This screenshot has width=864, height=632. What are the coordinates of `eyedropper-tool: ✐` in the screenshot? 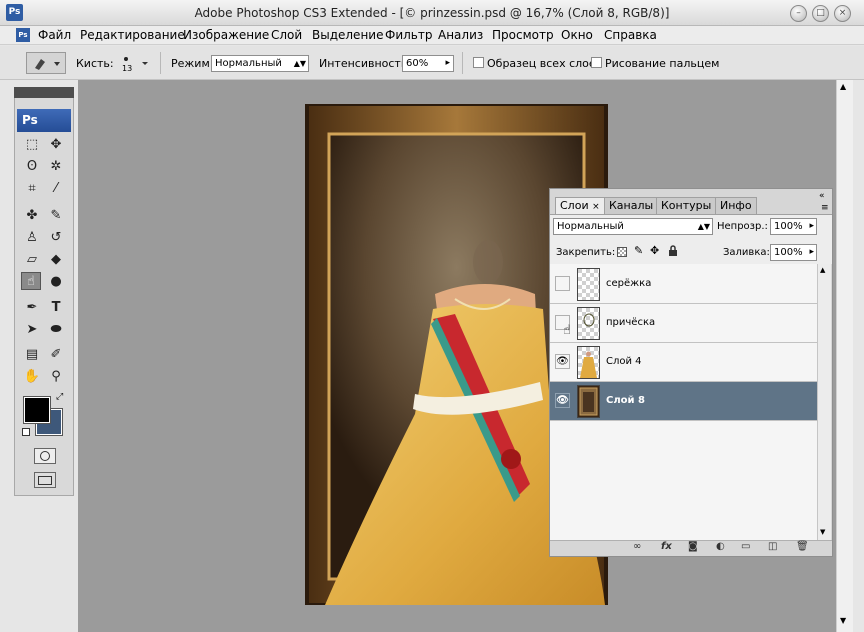 It's located at (56, 355).